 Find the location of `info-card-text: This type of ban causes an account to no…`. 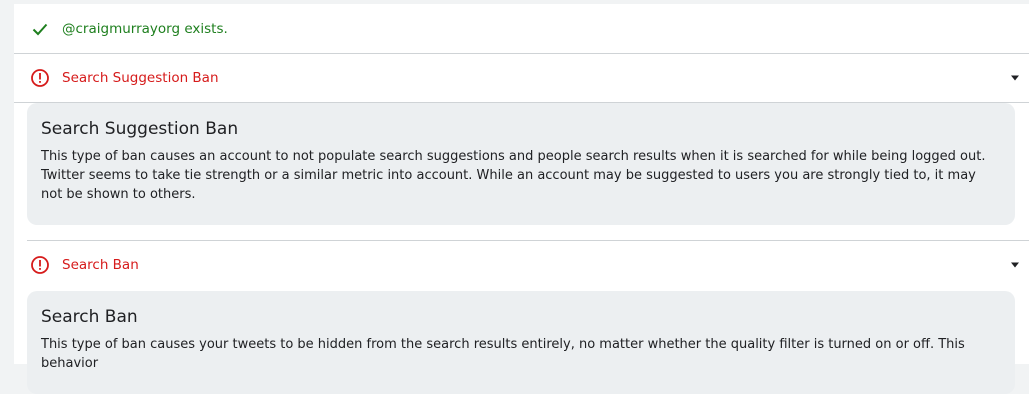

info-card-text: This type of ban causes an account to no… is located at coordinates (513, 175).